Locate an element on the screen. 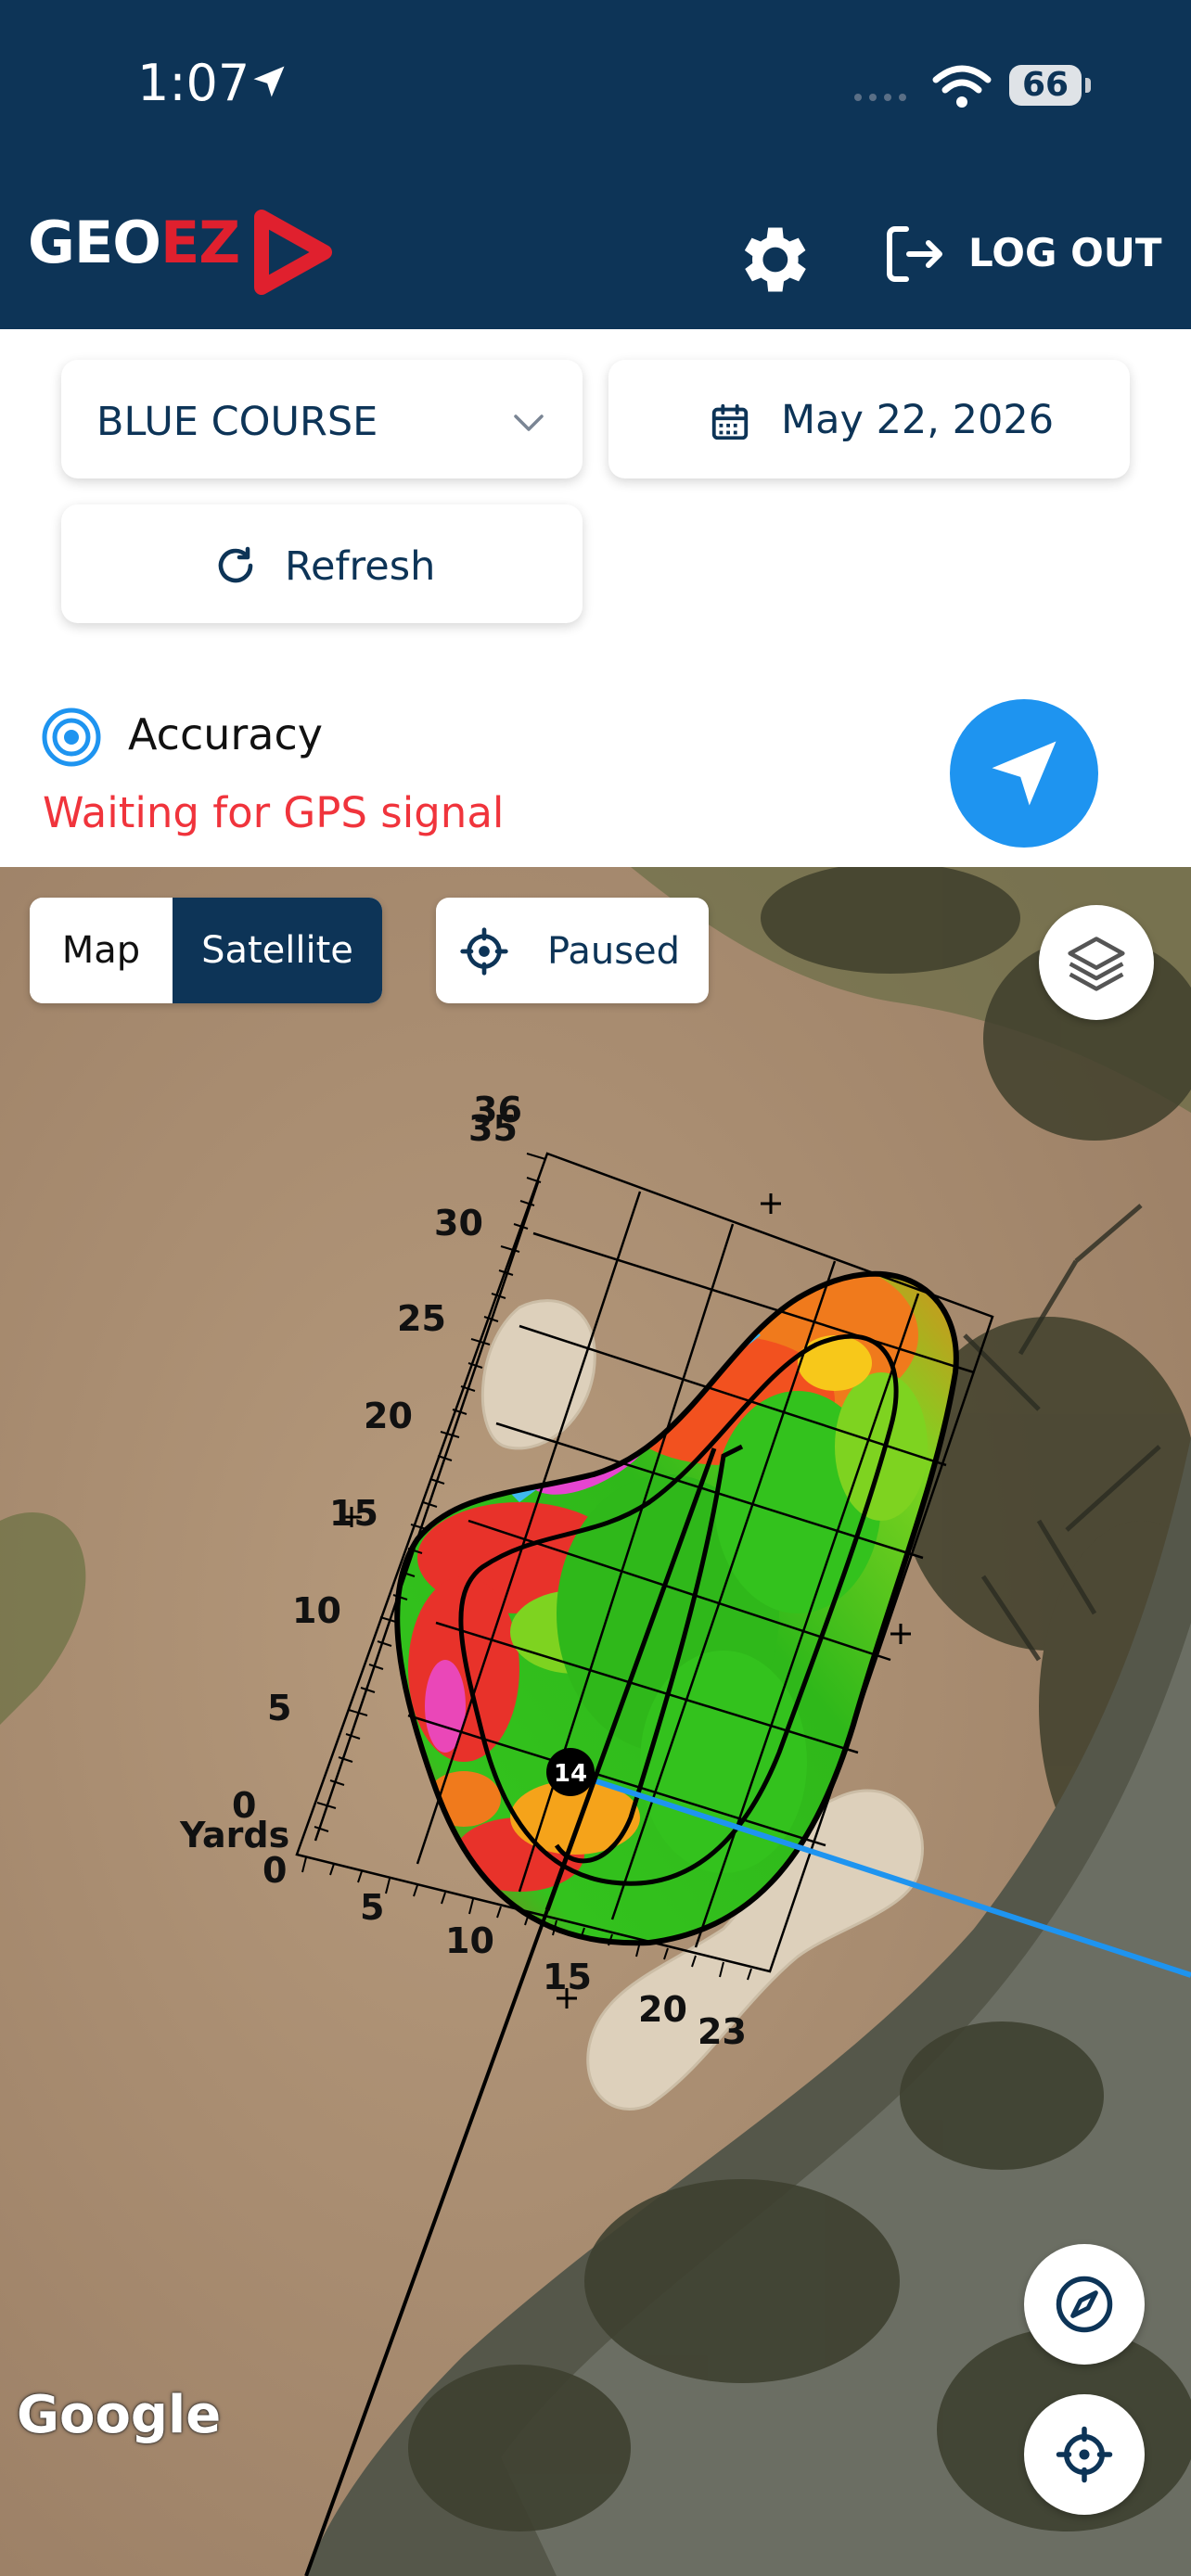  my-location-button is located at coordinates (1084, 2454).